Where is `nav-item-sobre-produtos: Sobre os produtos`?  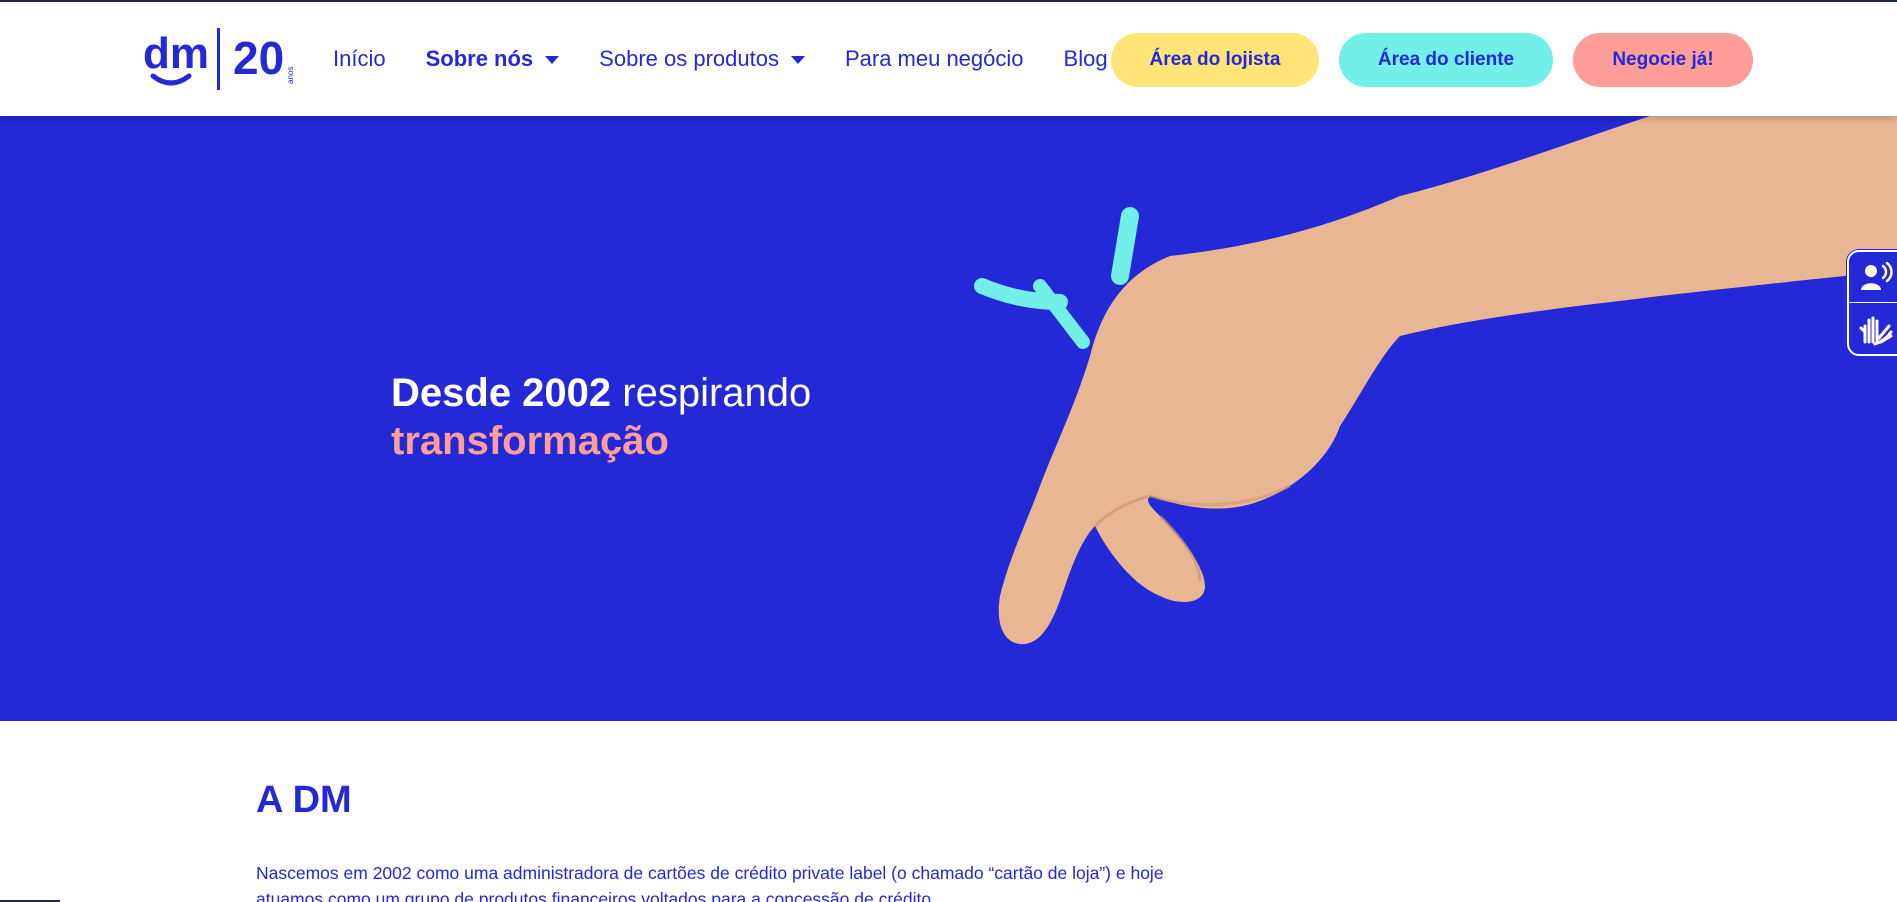
nav-item-sobre-produtos: Sobre os produtos is located at coordinates (702, 59).